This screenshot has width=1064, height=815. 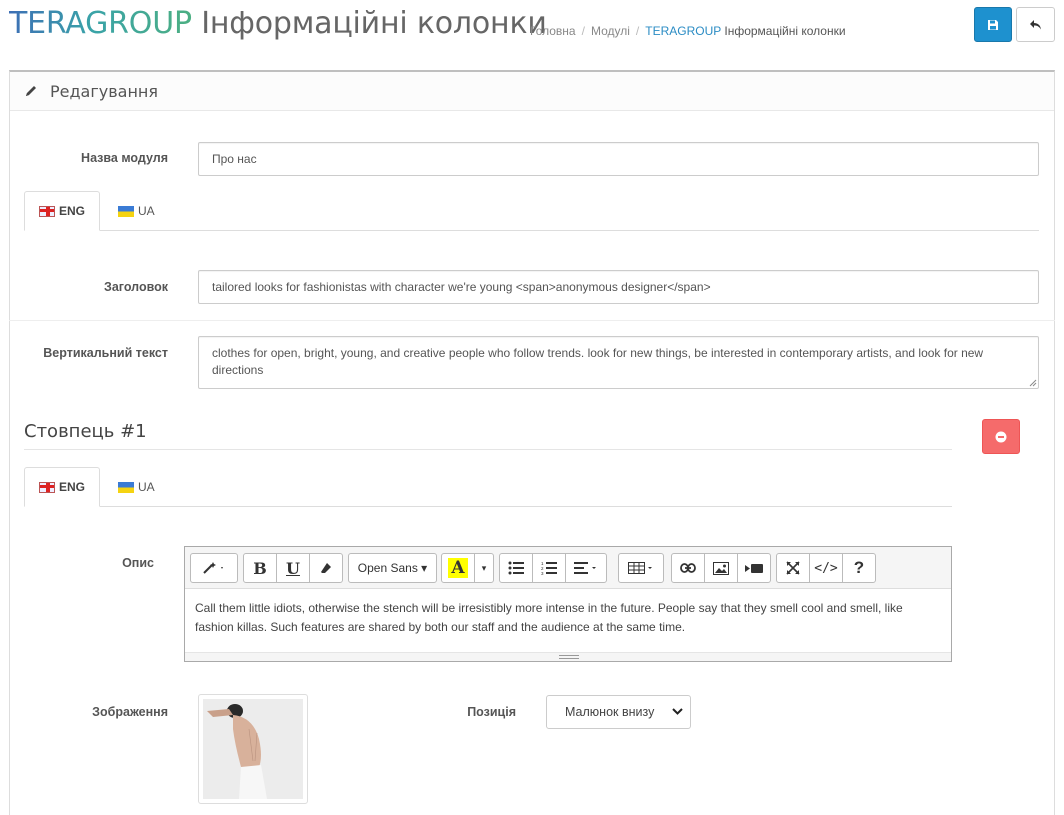 I want to click on ordered-list-button: 123, so click(x=549, y=568).